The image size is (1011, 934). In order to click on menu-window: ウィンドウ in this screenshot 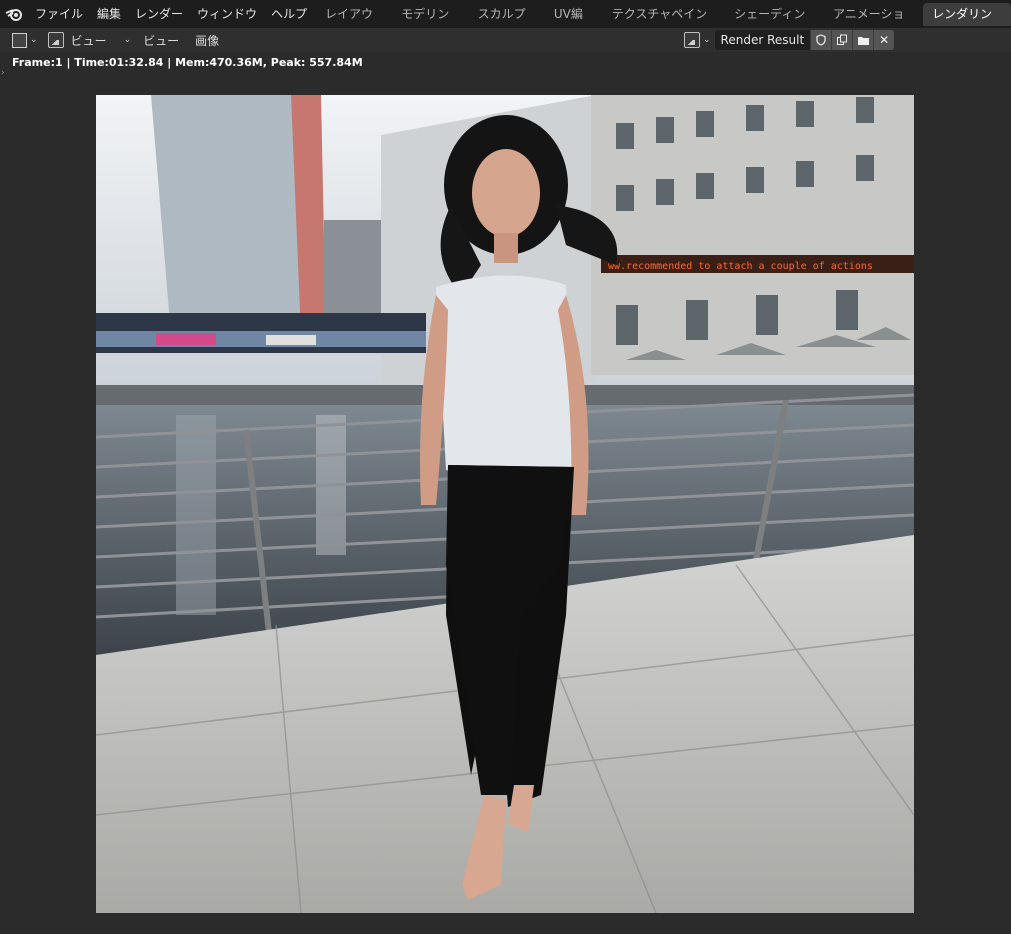, I will do `click(227, 14)`.